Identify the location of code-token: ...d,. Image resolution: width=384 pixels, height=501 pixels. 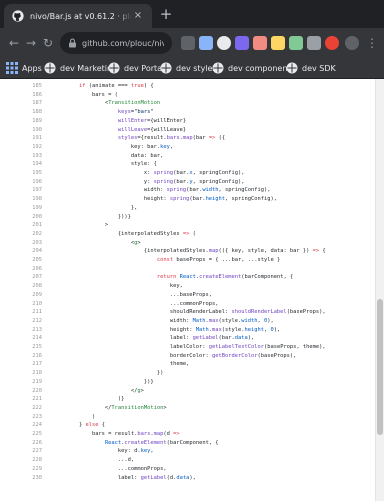
(94, 460).